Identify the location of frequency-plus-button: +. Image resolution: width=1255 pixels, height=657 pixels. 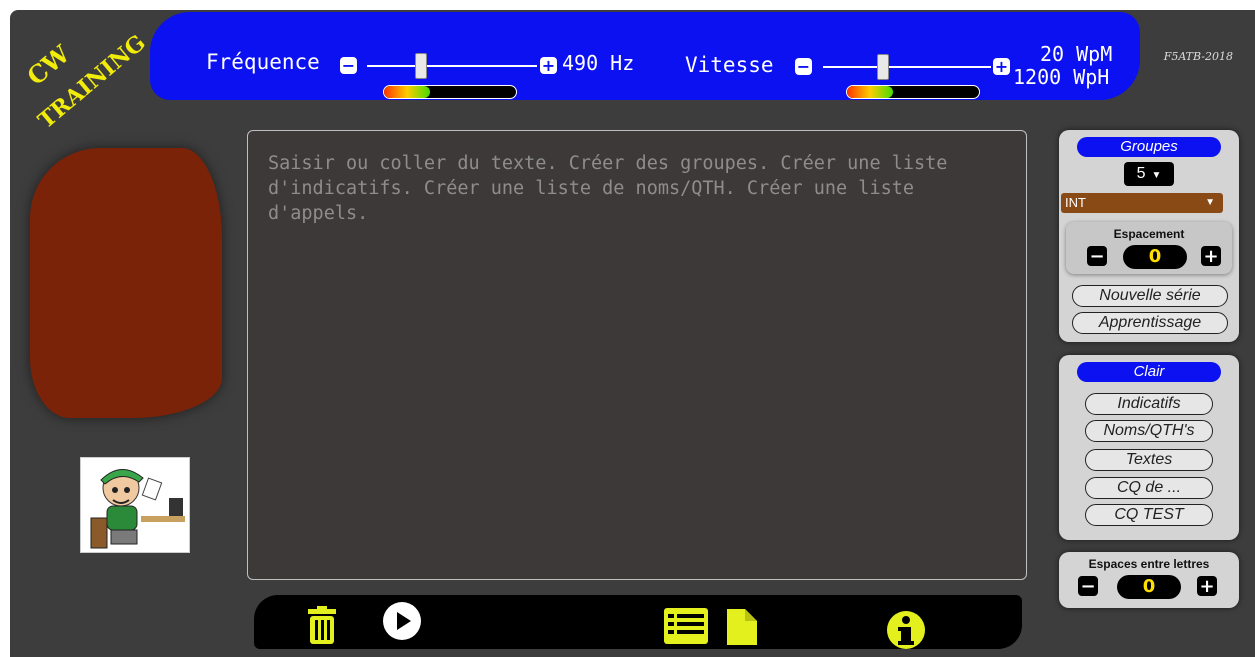
(548, 65).